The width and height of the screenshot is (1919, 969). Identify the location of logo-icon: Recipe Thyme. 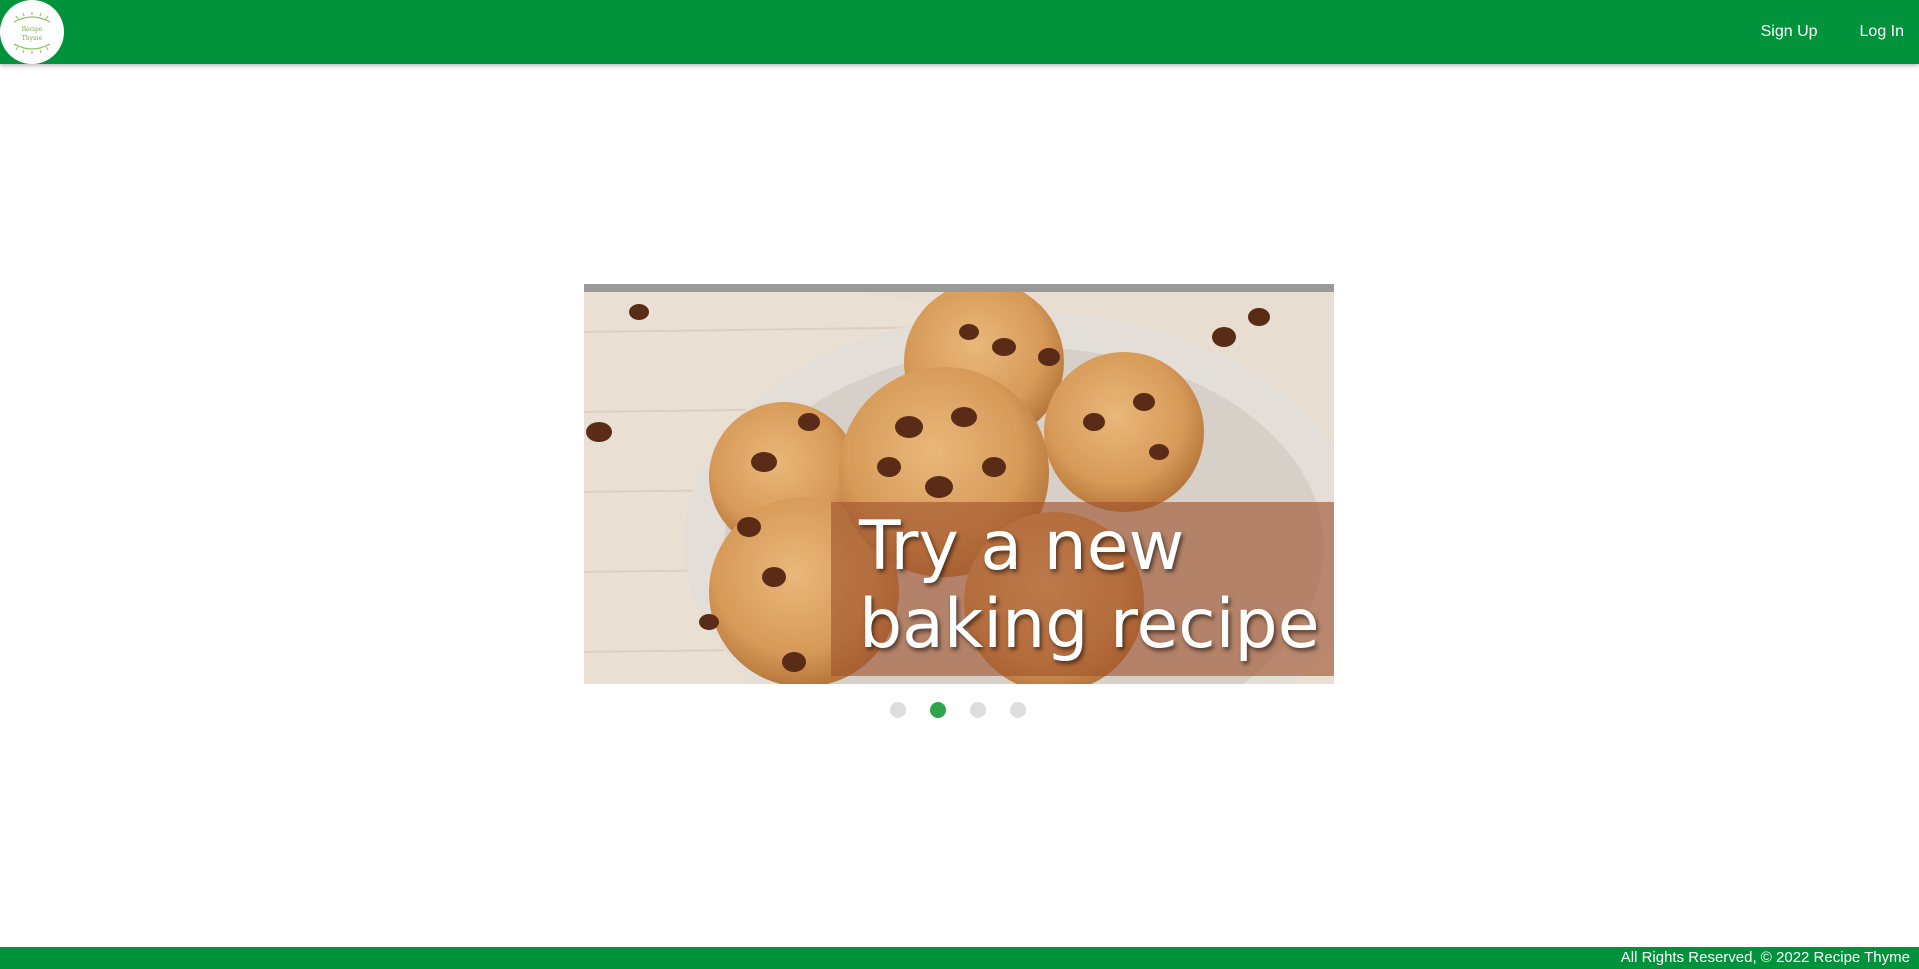
(32, 32).